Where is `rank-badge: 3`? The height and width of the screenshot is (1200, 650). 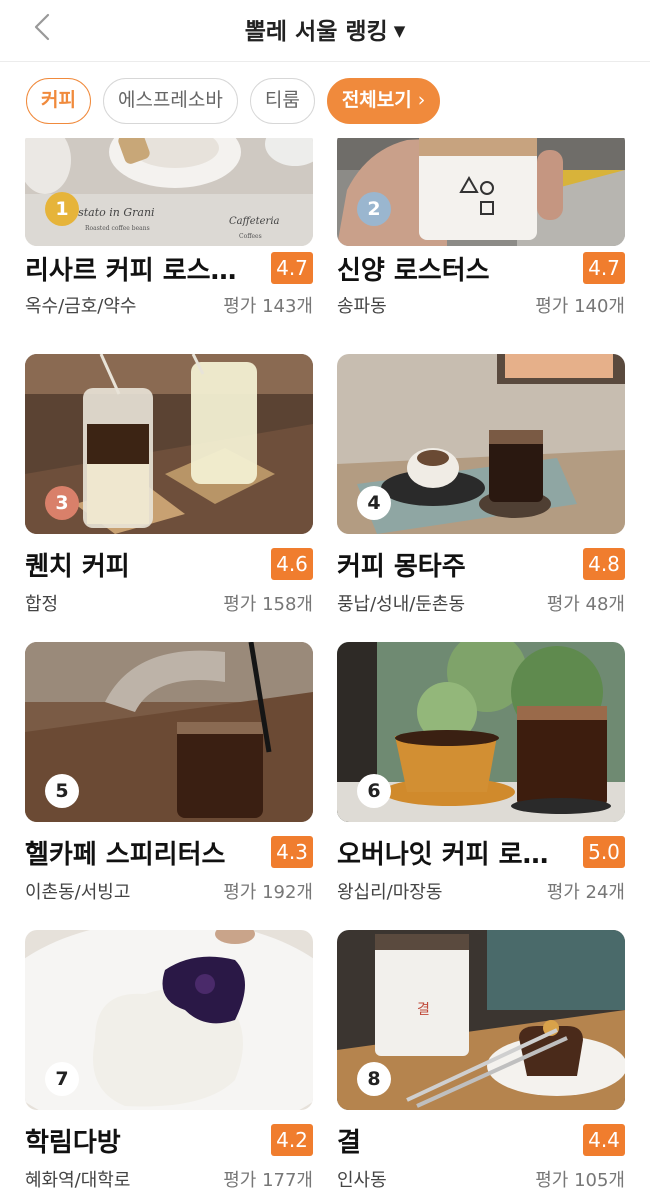
rank-badge: 3 is located at coordinates (62, 503).